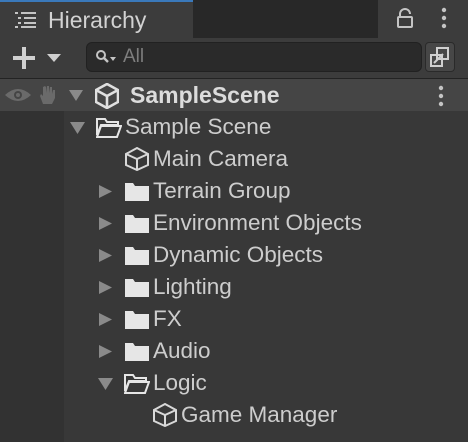  I want to click on tab-hierarchy: Hierarchy, so click(96, 19).